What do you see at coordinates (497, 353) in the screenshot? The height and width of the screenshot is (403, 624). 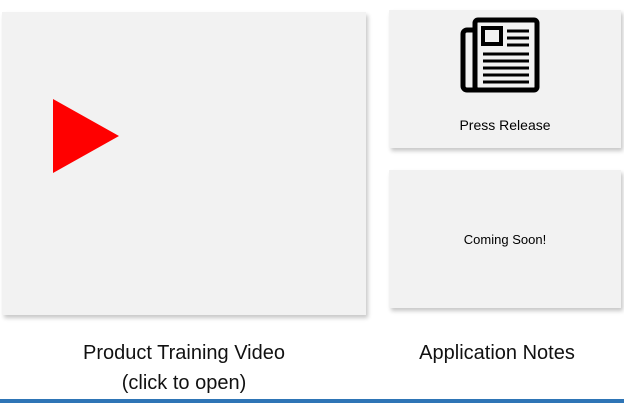 I see `application-notes-caption: Application Notes` at bounding box center [497, 353].